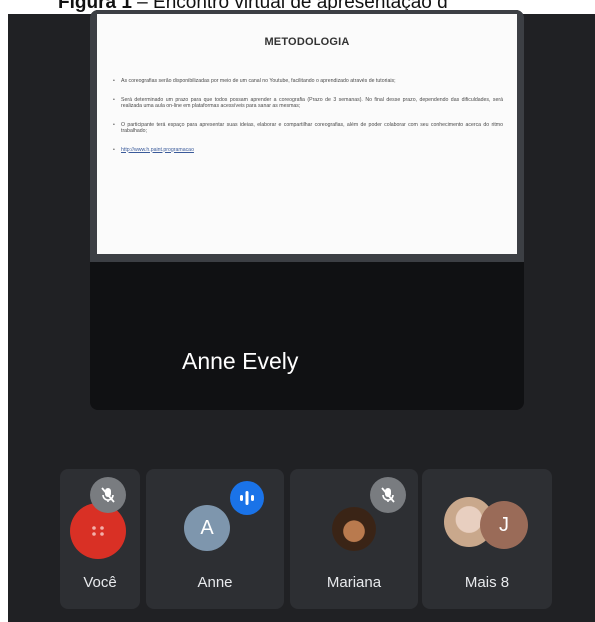 Image resolution: width=595 pixels, height=622 pixels. I want to click on participant-name: Anne, so click(215, 582).